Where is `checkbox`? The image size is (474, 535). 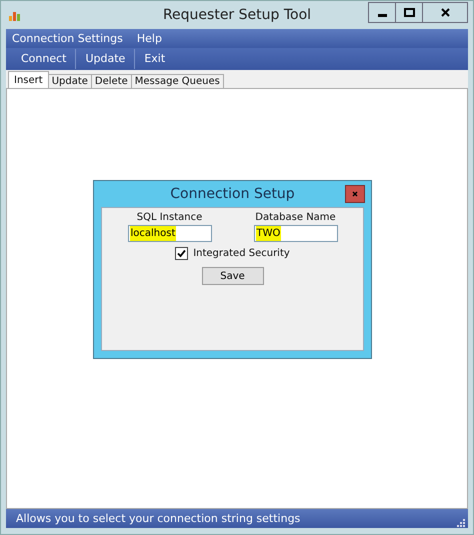
checkbox is located at coordinates (181, 253).